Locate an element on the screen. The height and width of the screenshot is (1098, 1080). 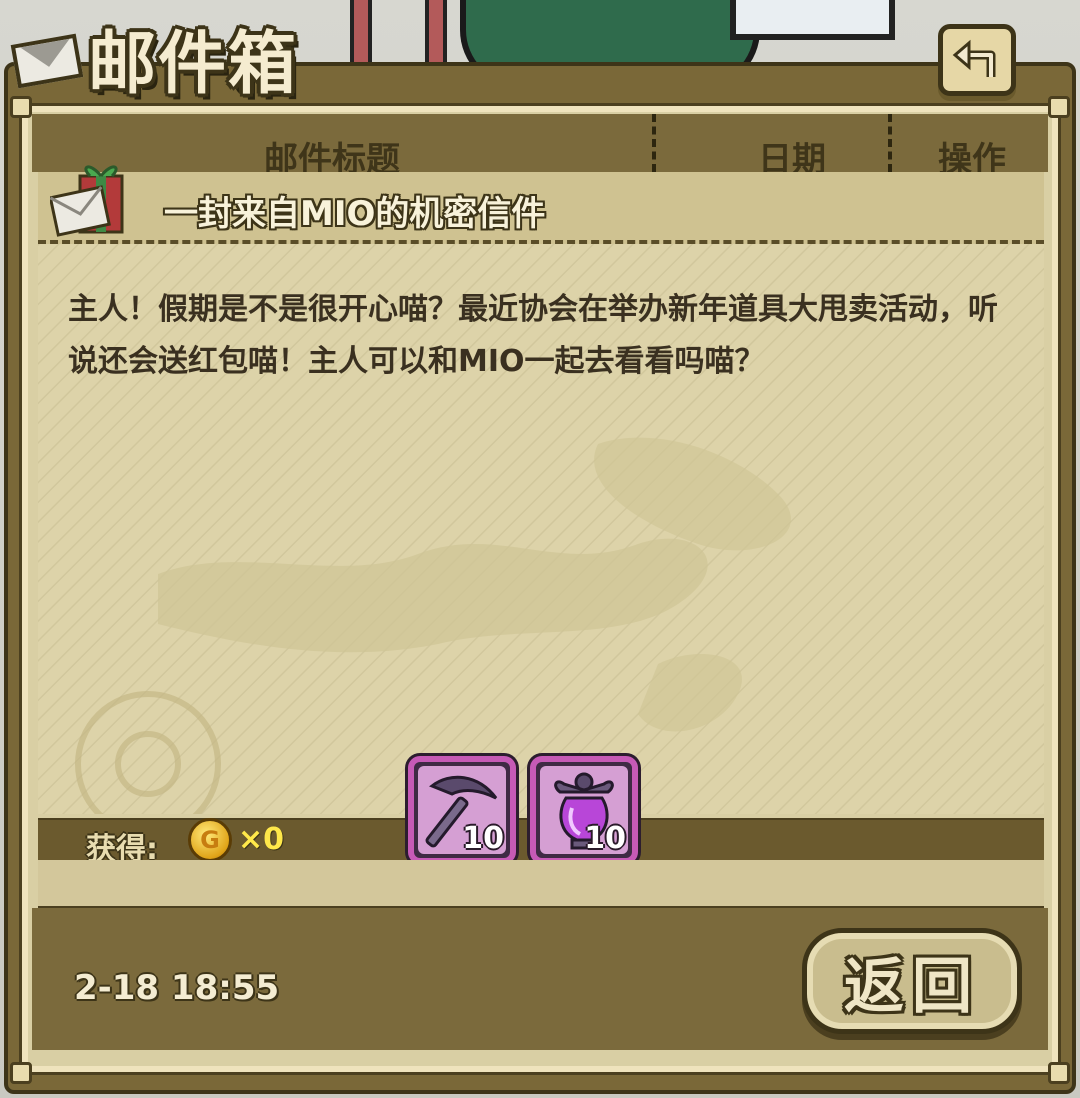
window-title-group: 邮件箱 is located at coordinates (154, 57).